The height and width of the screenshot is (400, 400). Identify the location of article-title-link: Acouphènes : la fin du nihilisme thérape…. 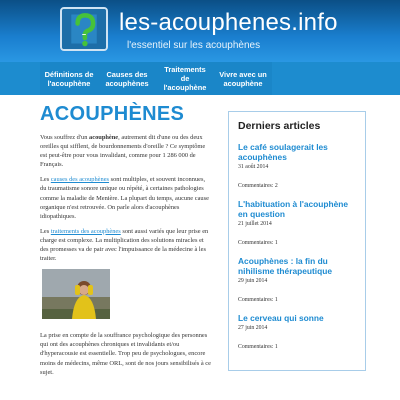
(297, 266).